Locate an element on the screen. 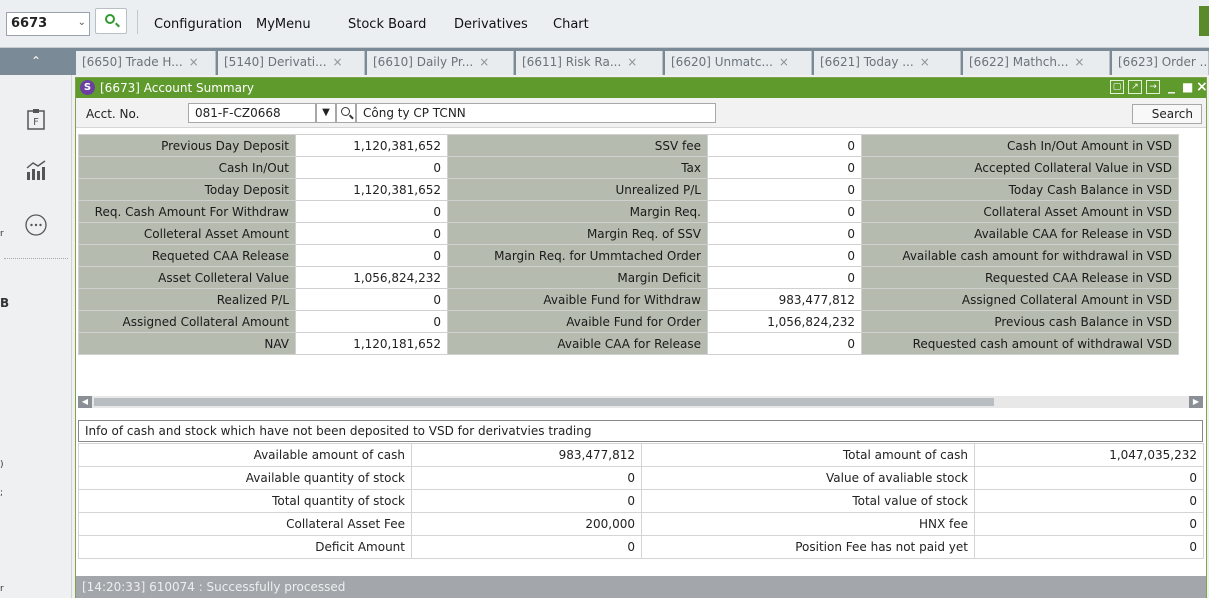 The height and width of the screenshot is (598, 1209). field-value: 1,047,035,232 is located at coordinates (1089, 455).